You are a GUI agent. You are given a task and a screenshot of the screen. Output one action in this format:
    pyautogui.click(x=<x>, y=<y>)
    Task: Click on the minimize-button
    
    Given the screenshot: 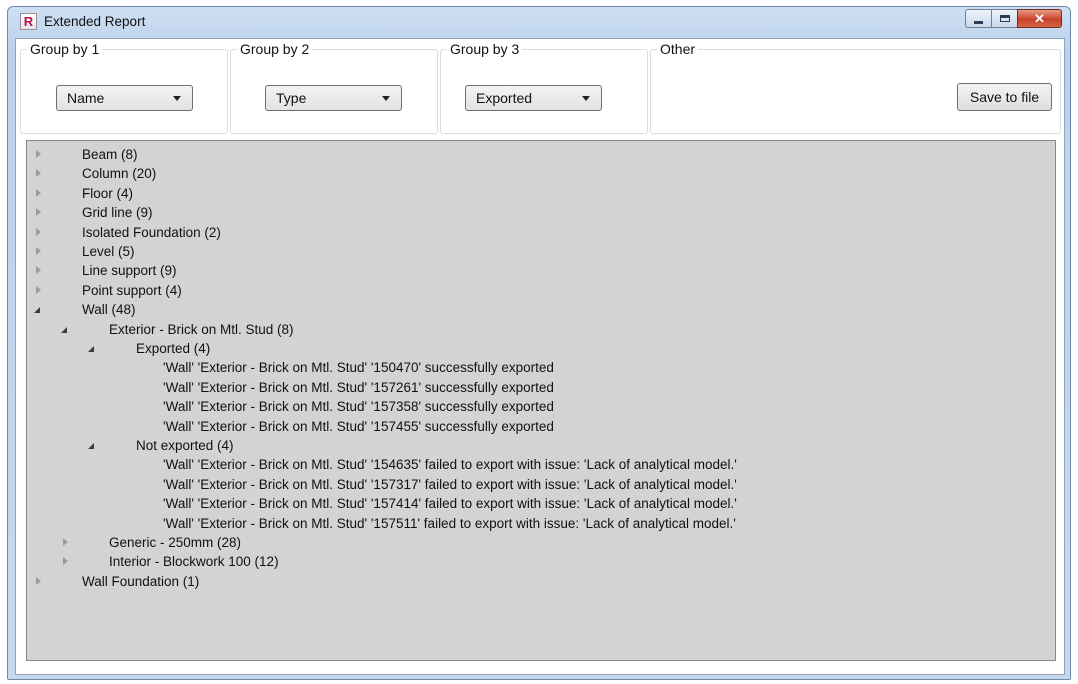 What is the action you would take?
    pyautogui.click(x=978, y=18)
    